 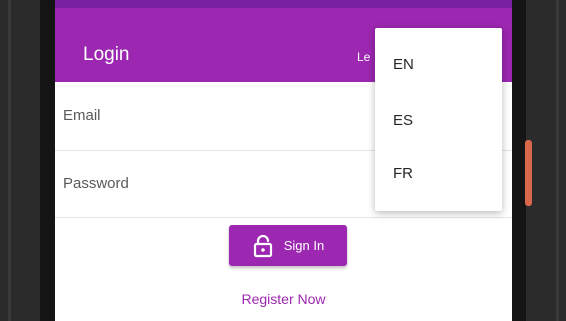 I want to click on language-option-label: FR, so click(x=403, y=173).